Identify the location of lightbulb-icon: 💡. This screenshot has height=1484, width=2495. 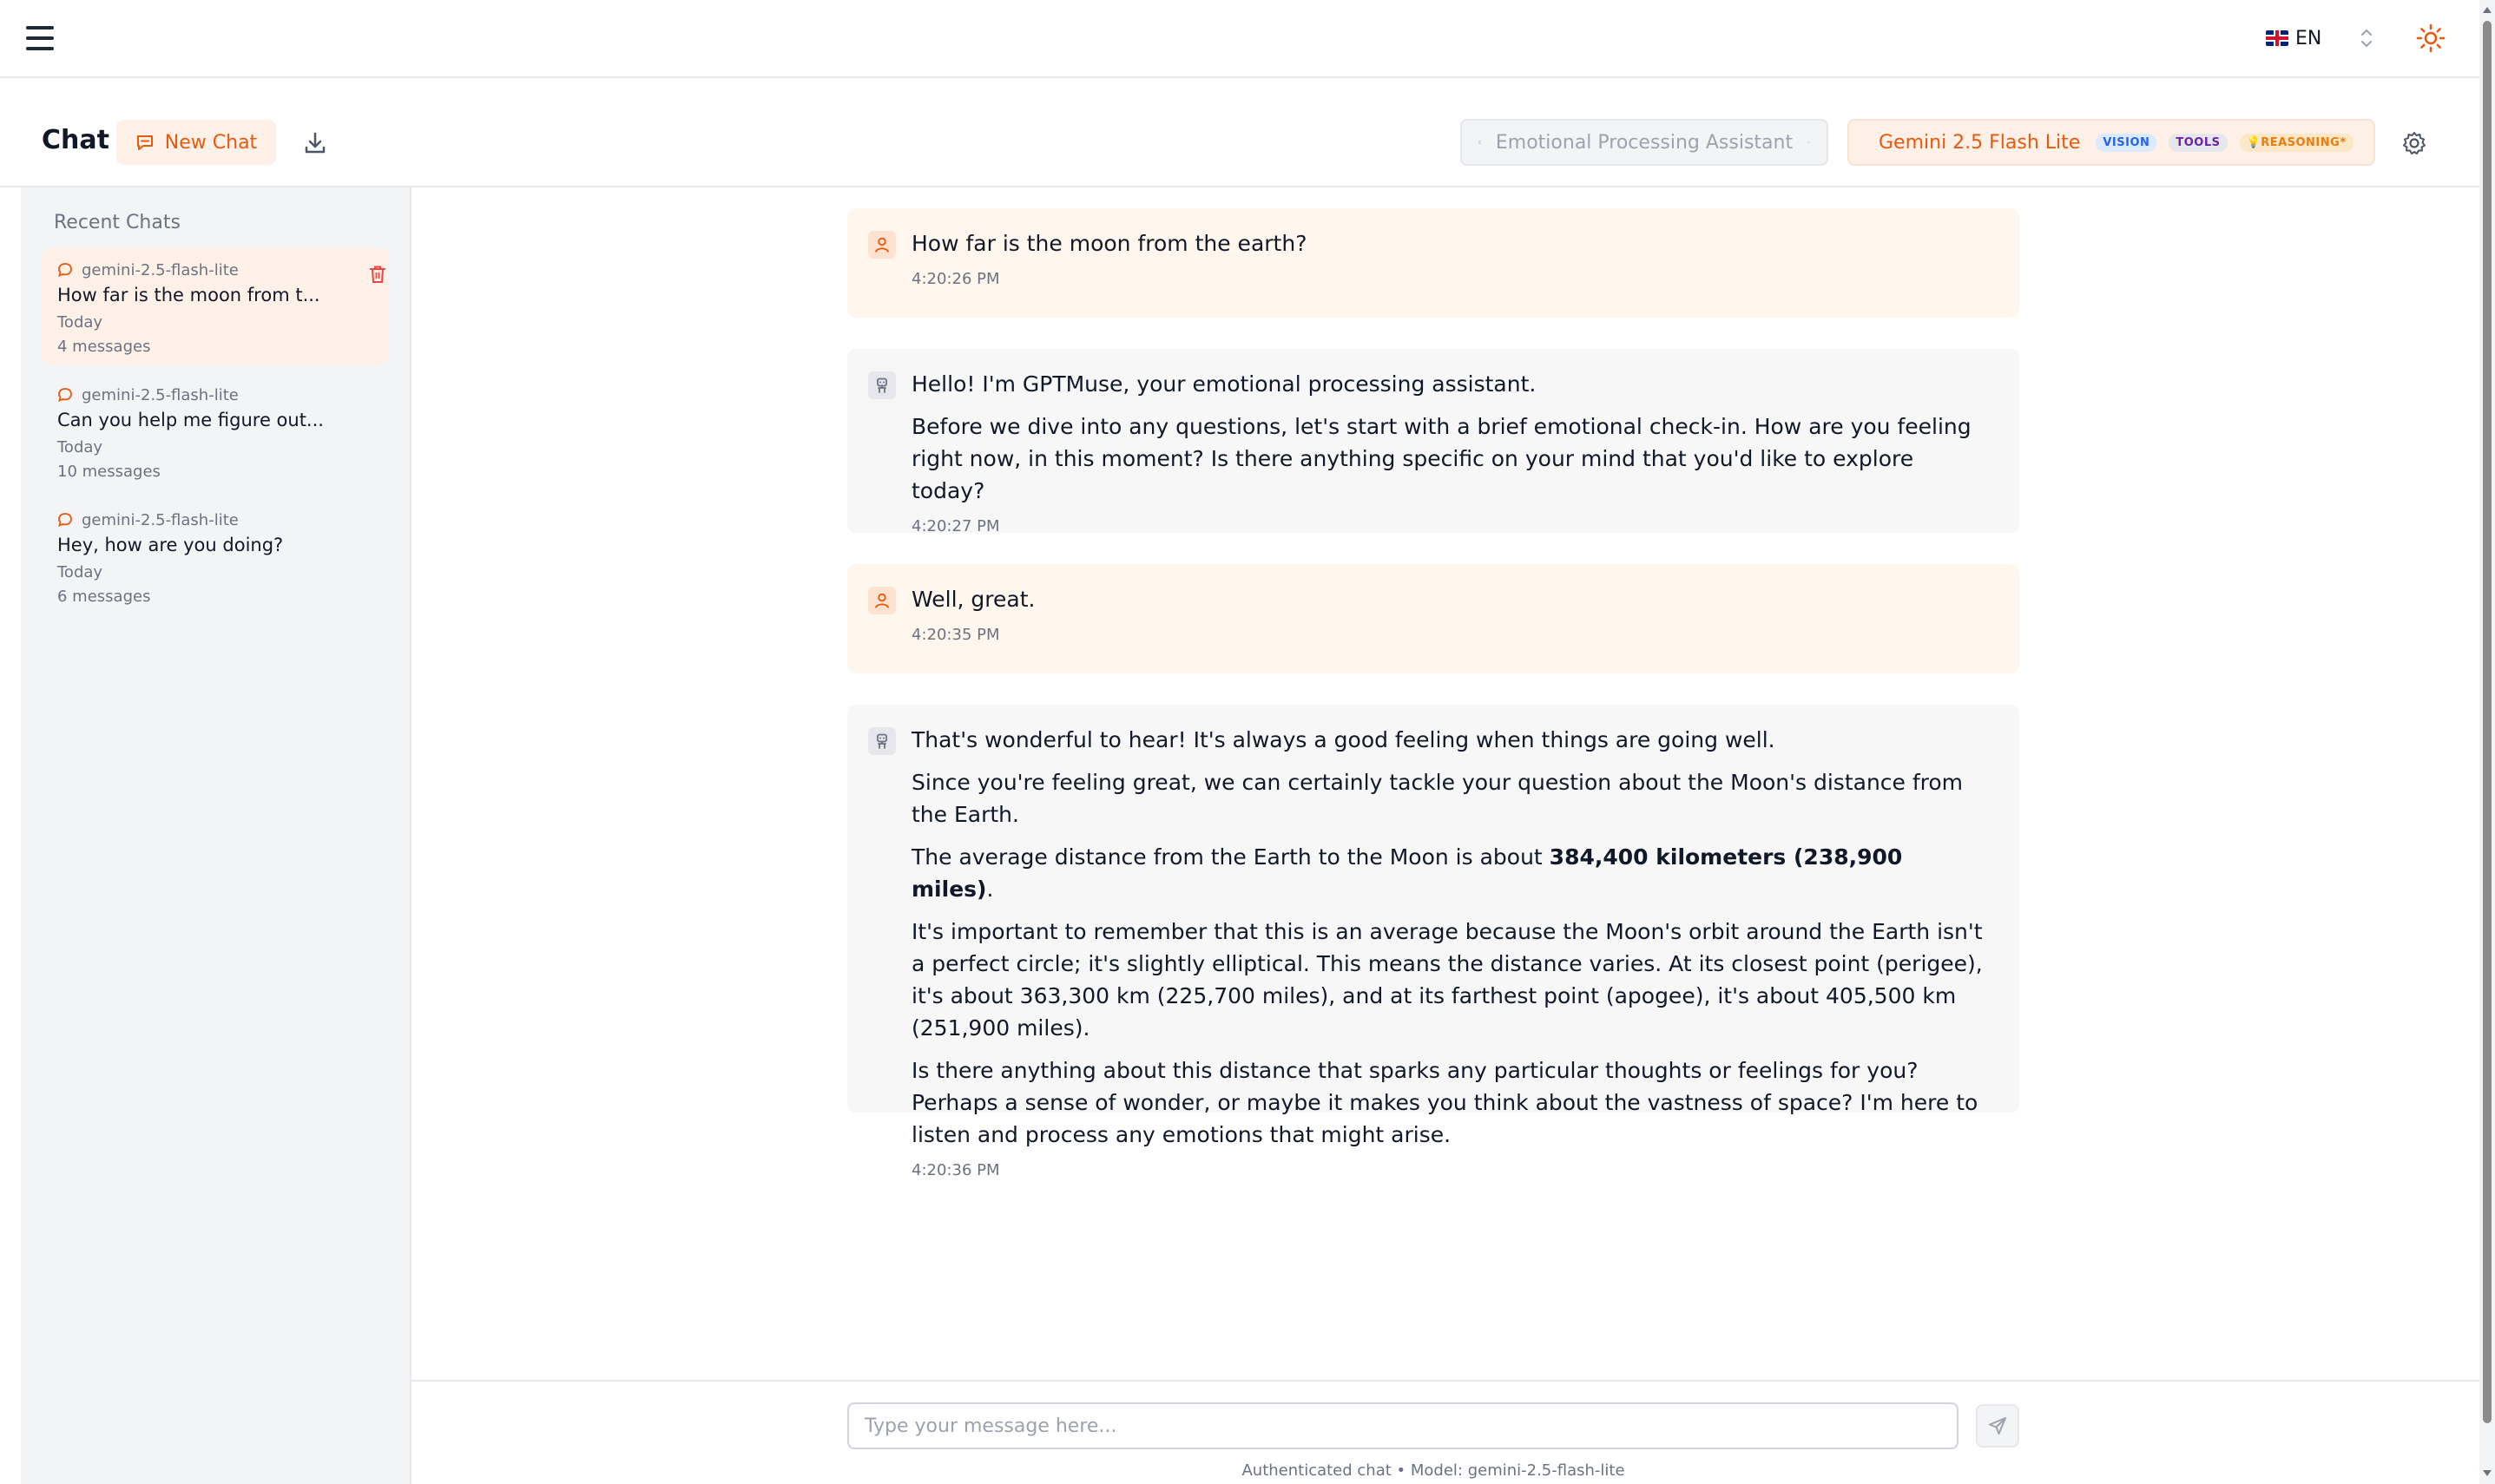
(2253, 142).